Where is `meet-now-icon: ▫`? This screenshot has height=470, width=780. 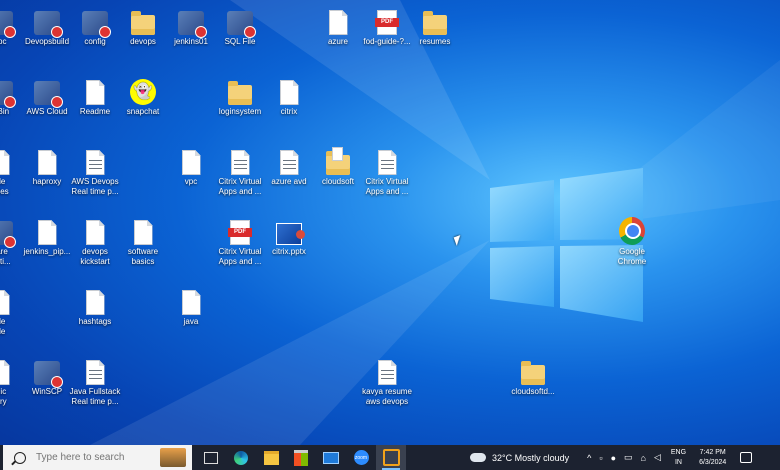 meet-now-icon: ▫ is located at coordinates (600, 458).